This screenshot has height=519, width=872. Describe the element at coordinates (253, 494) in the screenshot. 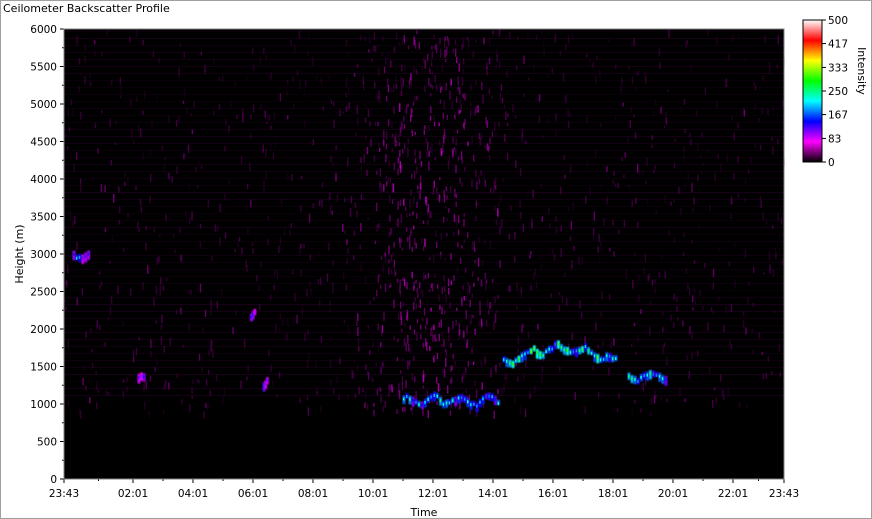

I see `x-tick-label: 06:01` at that location.